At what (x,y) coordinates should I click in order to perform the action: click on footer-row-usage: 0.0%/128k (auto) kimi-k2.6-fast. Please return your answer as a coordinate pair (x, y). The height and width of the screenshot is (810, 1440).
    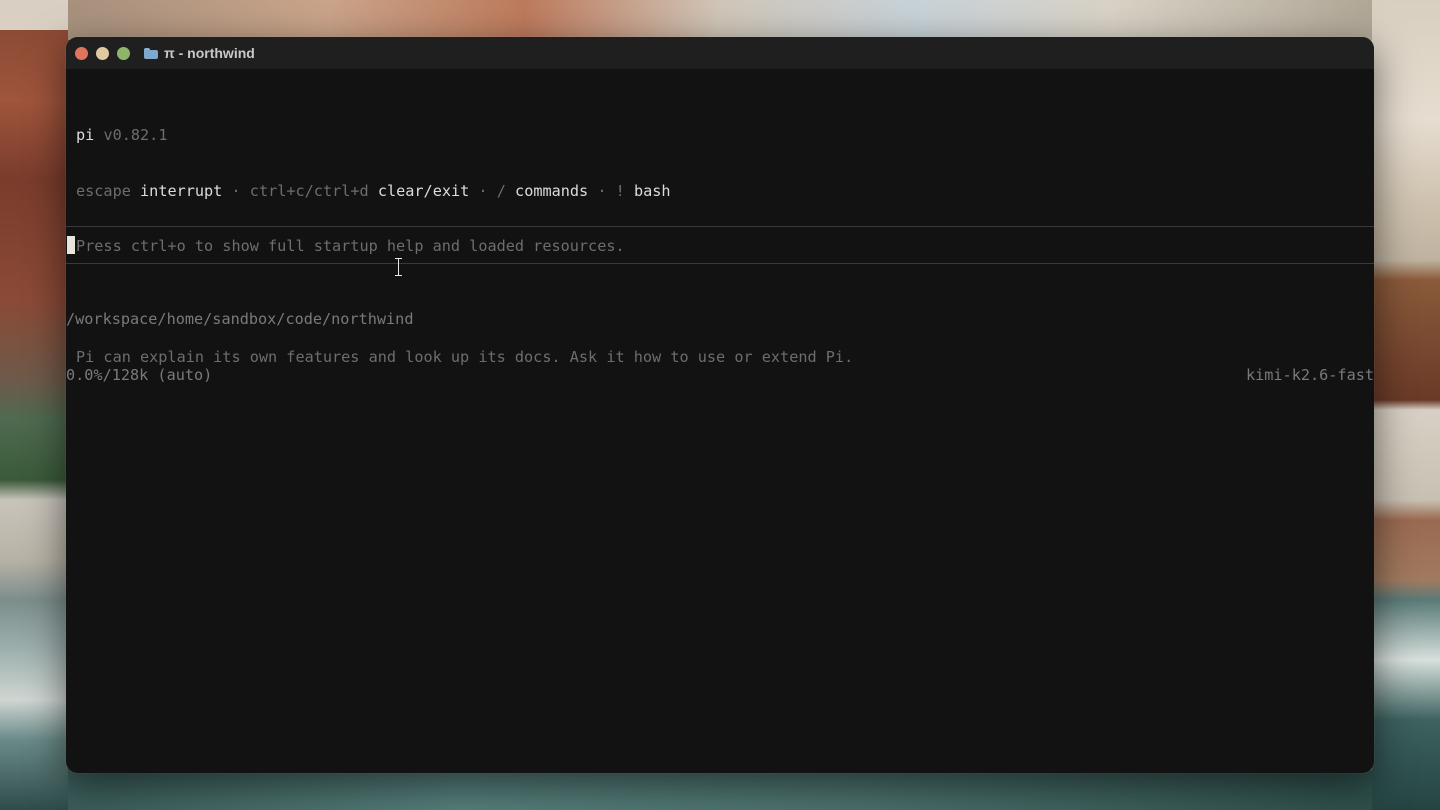
    Looking at the image, I should click on (720, 375).